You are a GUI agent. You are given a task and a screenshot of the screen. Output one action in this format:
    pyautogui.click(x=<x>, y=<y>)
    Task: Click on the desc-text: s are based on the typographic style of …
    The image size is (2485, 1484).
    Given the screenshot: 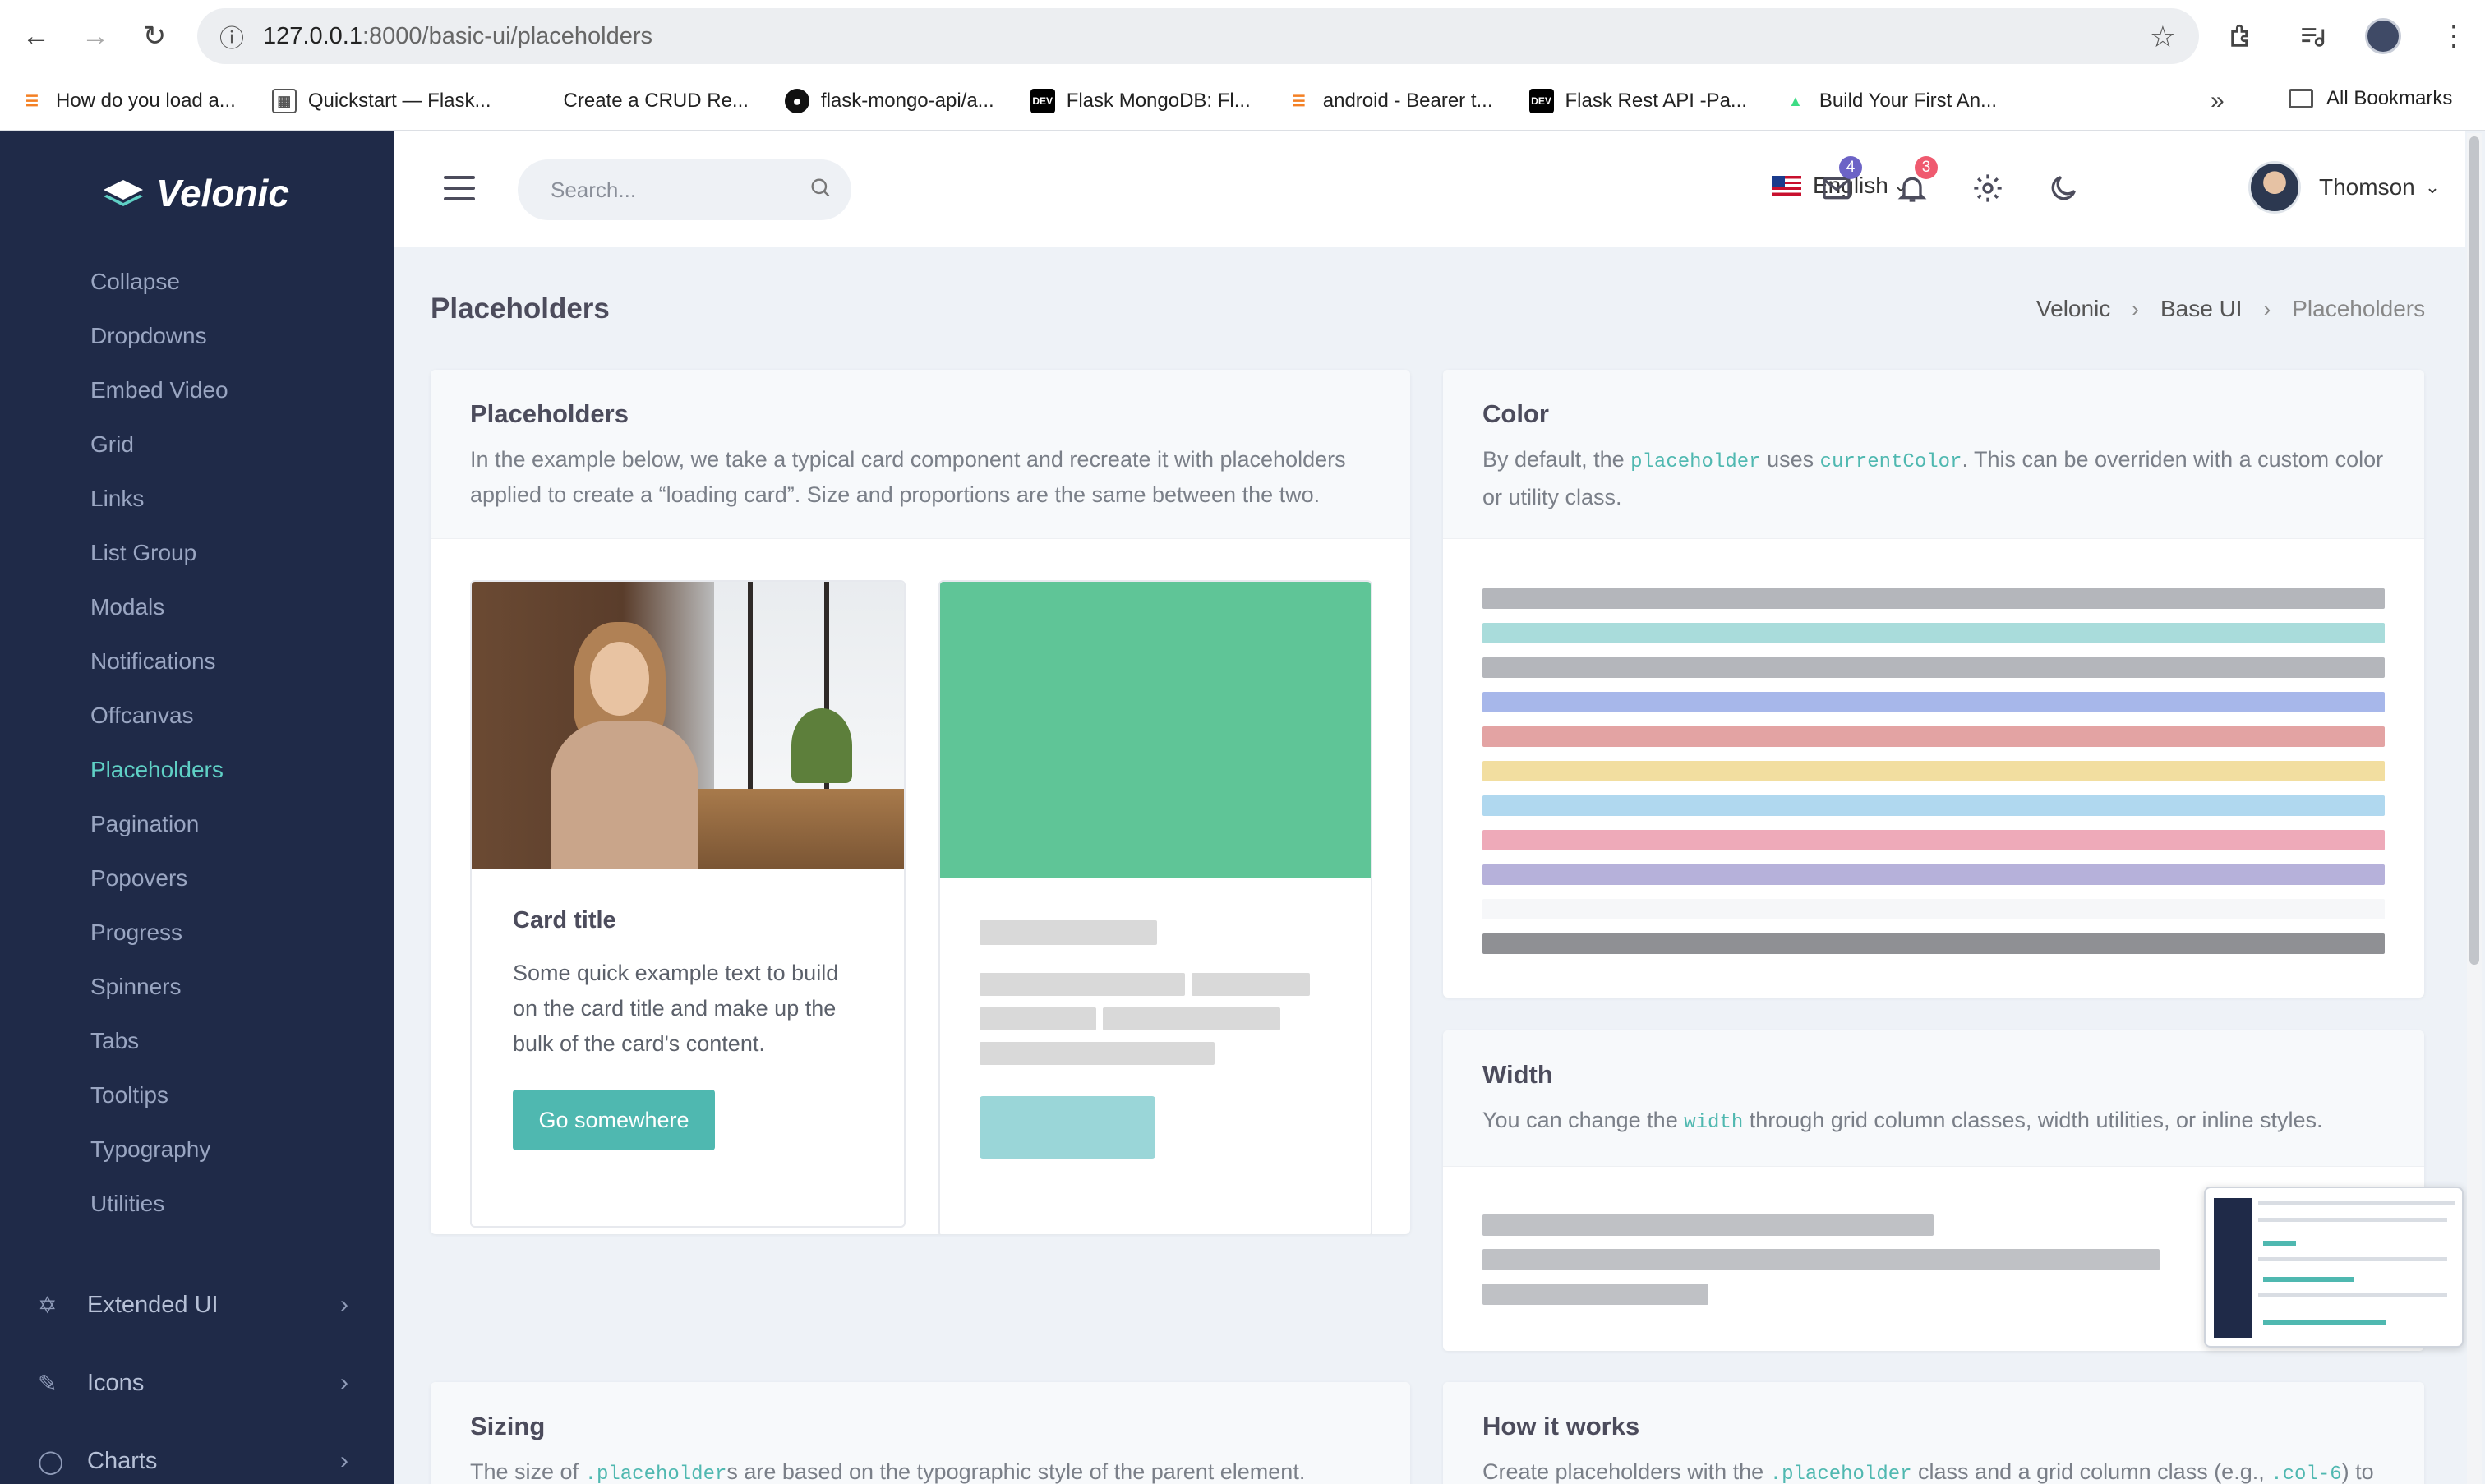 What is the action you would take?
    pyautogui.click(x=1016, y=1471)
    